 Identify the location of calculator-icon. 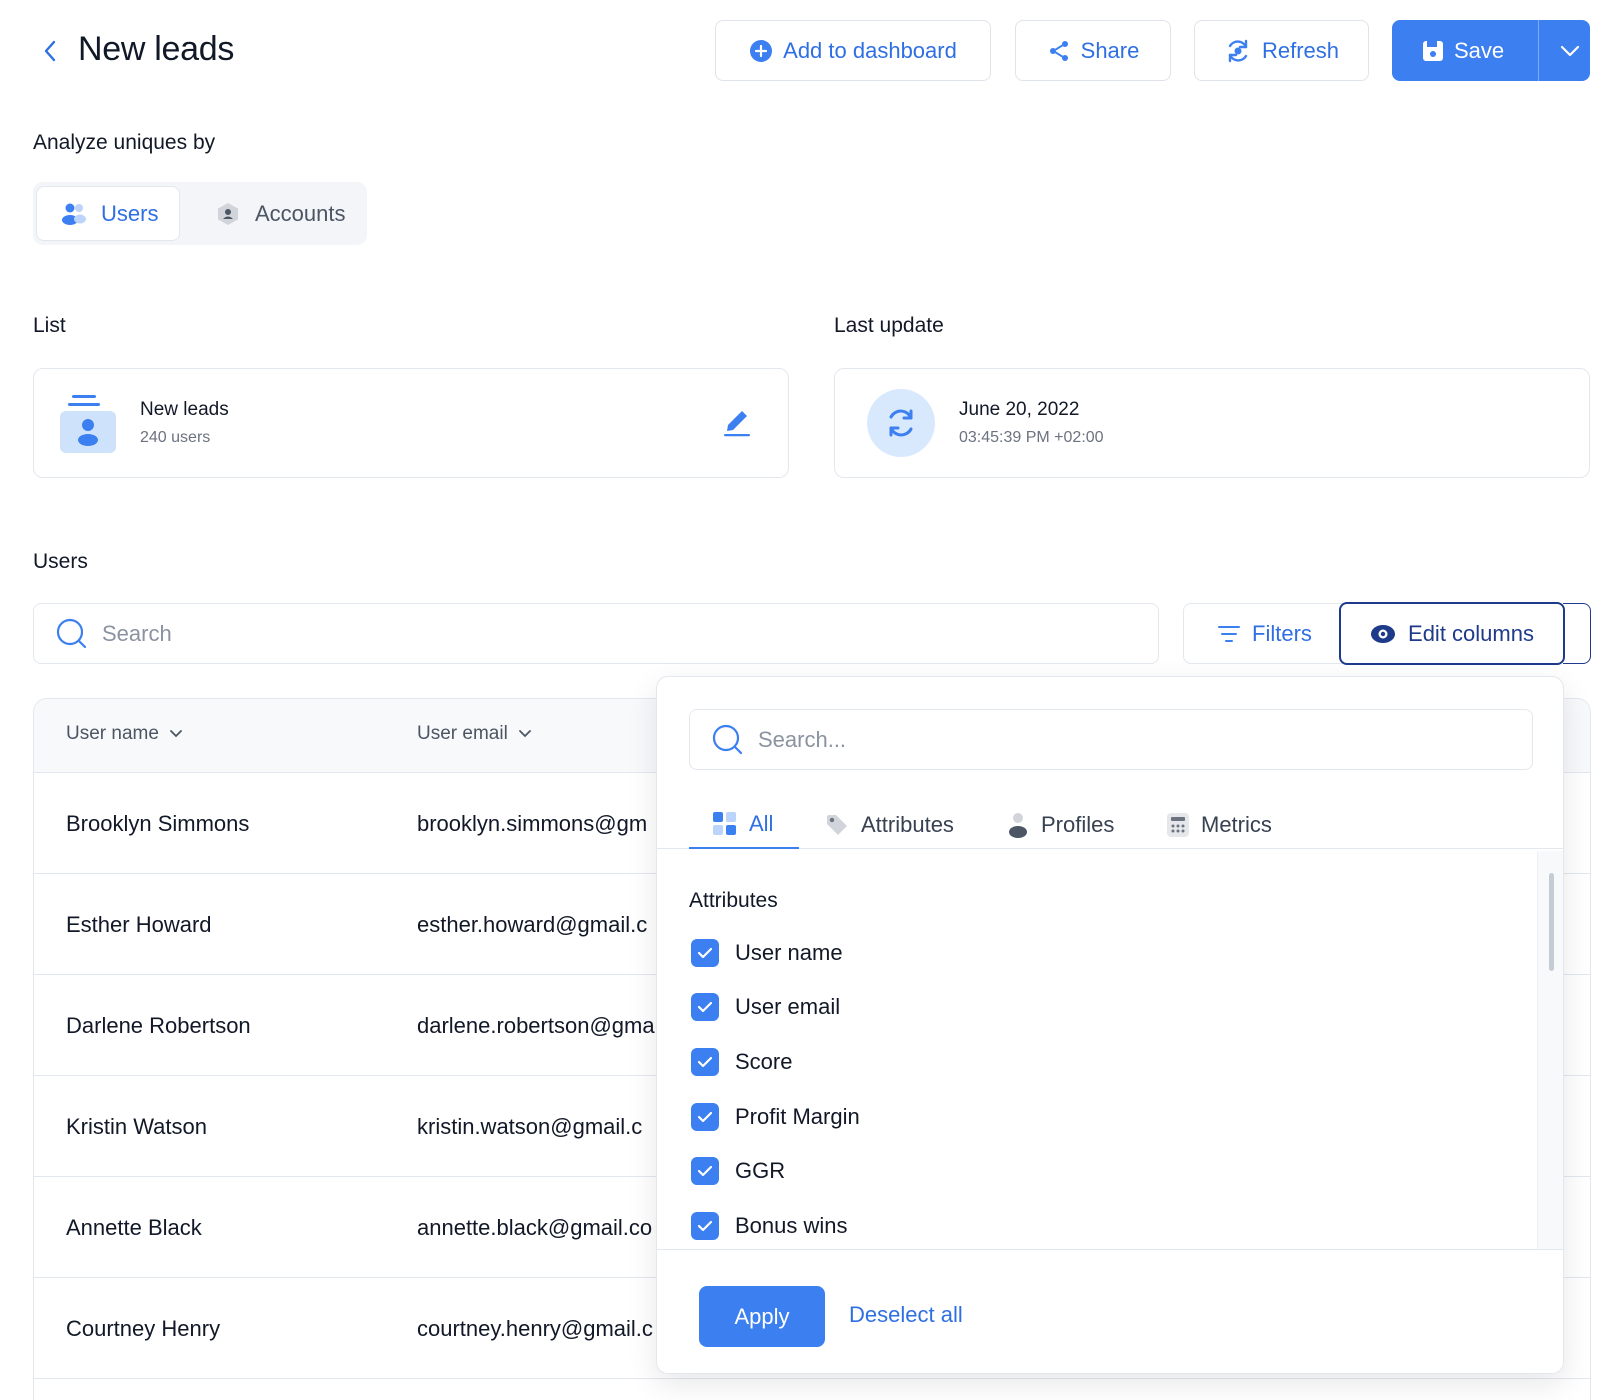
(1178, 825).